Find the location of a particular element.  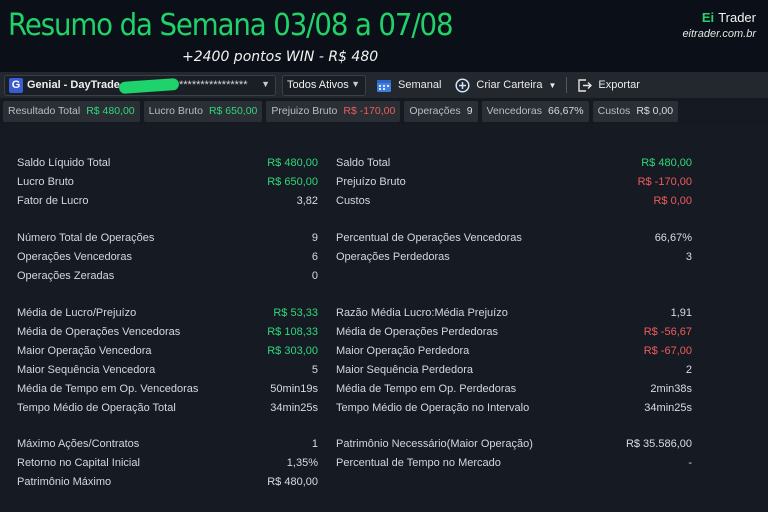

stat-label: Maior Sequência Vencedora is located at coordinates (86, 370).